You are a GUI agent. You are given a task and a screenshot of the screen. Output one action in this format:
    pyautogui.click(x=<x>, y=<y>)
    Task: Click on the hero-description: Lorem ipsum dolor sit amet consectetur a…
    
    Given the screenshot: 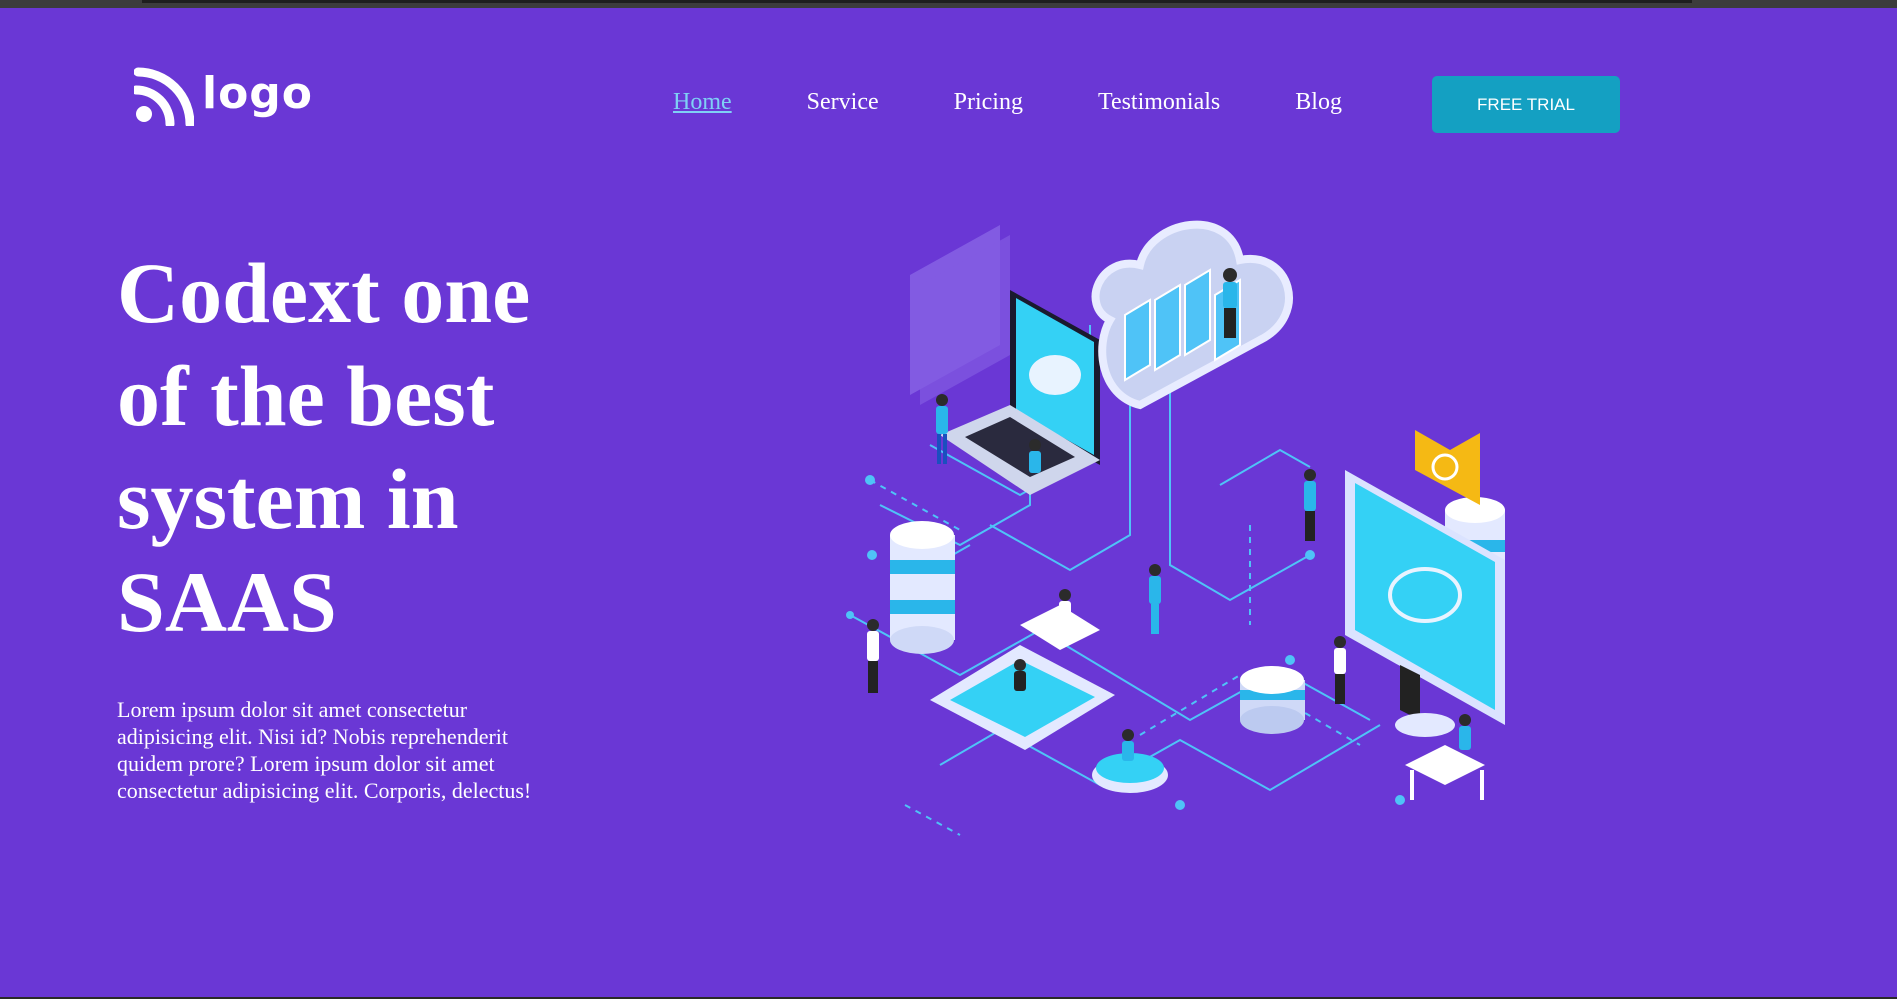 What is the action you would take?
    pyautogui.click(x=324, y=750)
    